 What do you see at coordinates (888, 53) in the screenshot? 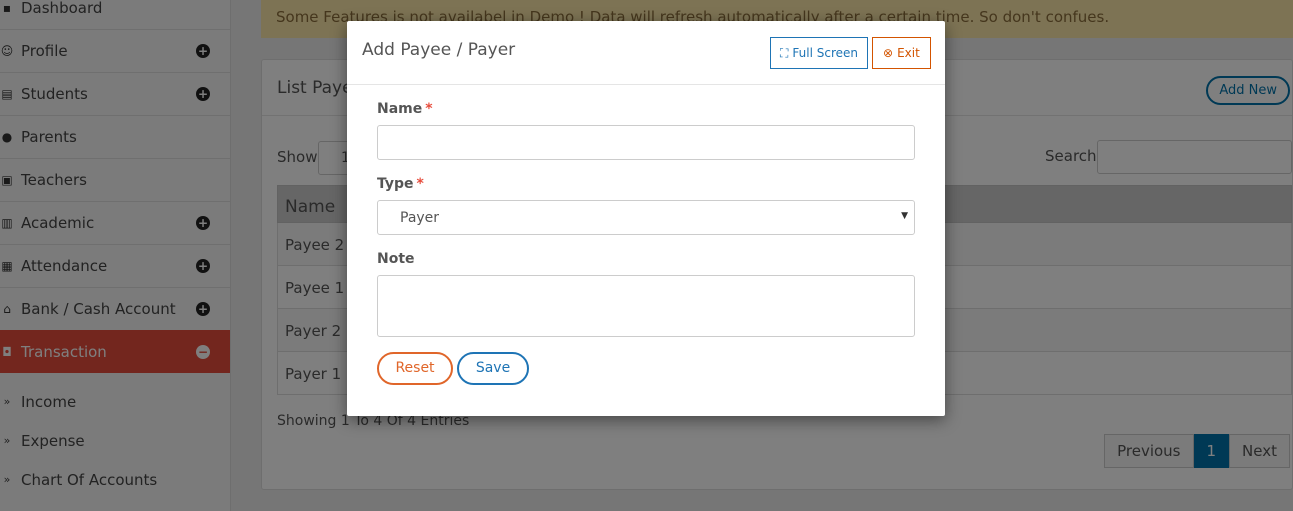
I see `close-circle-icon: ⊗` at bounding box center [888, 53].